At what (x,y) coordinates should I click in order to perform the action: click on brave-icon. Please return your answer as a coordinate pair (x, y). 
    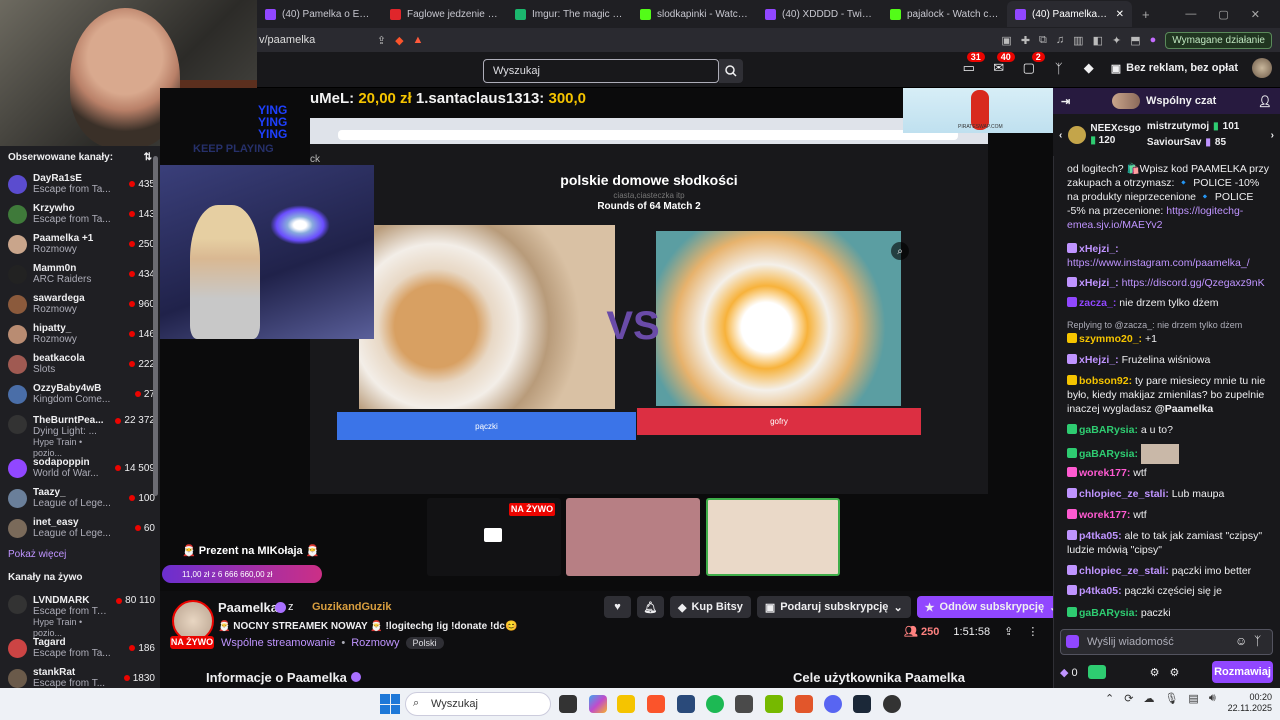
    Looking at the image, I should click on (804, 704).